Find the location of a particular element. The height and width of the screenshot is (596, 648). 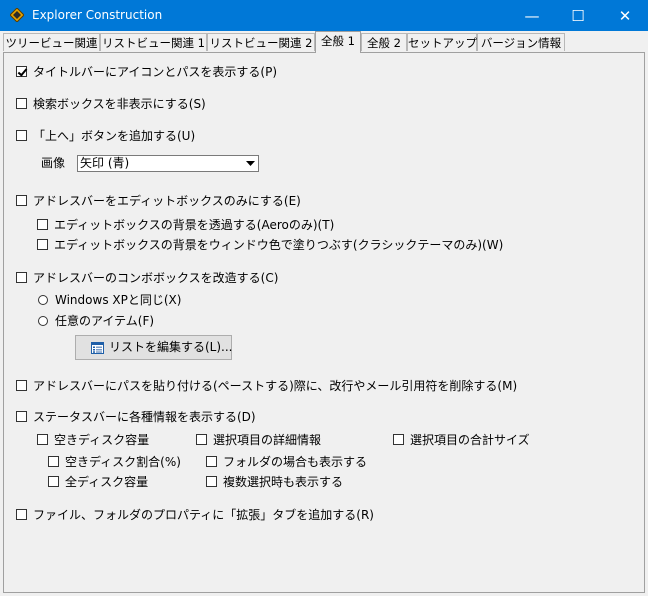

tab-setup: セットアップ is located at coordinates (442, 42).